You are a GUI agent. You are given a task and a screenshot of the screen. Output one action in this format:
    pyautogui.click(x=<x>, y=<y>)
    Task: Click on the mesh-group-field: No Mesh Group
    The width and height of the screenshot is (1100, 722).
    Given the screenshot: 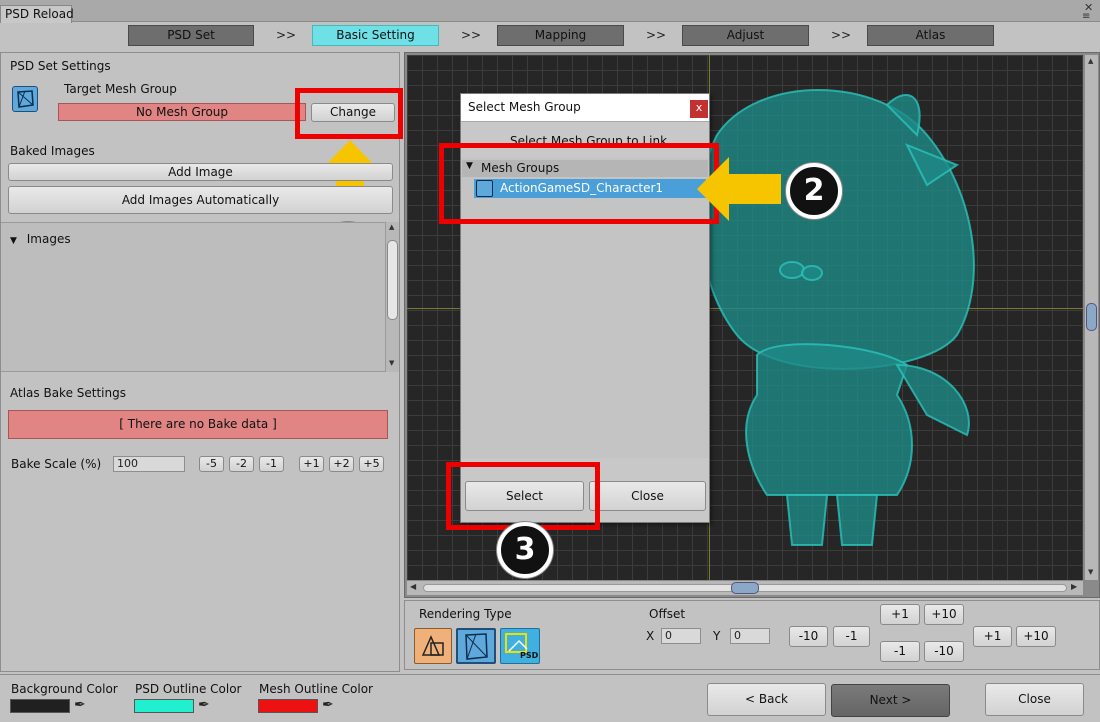 What is the action you would take?
    pyautogui.click(x=182, y=112)
    